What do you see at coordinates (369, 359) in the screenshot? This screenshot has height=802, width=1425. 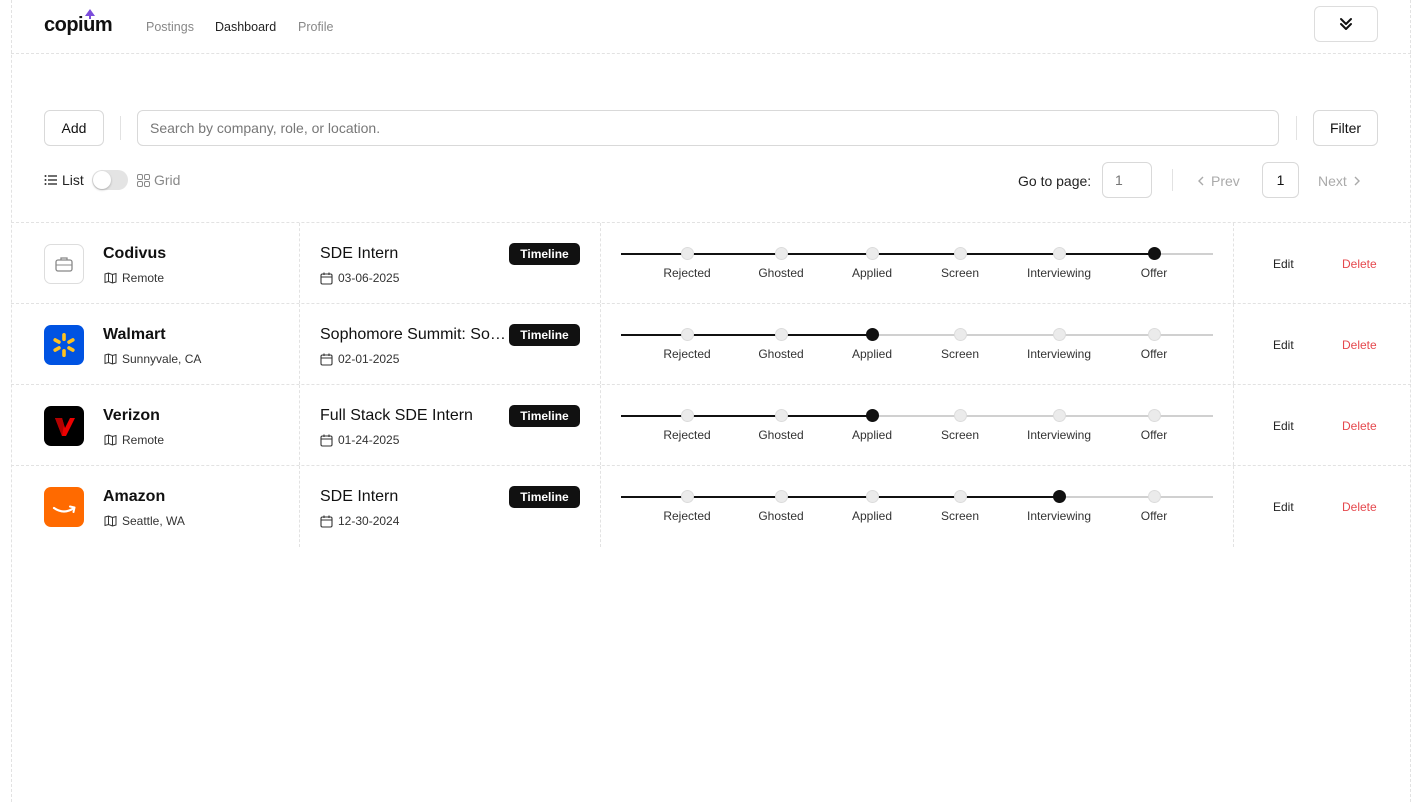 I see `date-text: 02-01-2025` at bounding box center [369, 359].